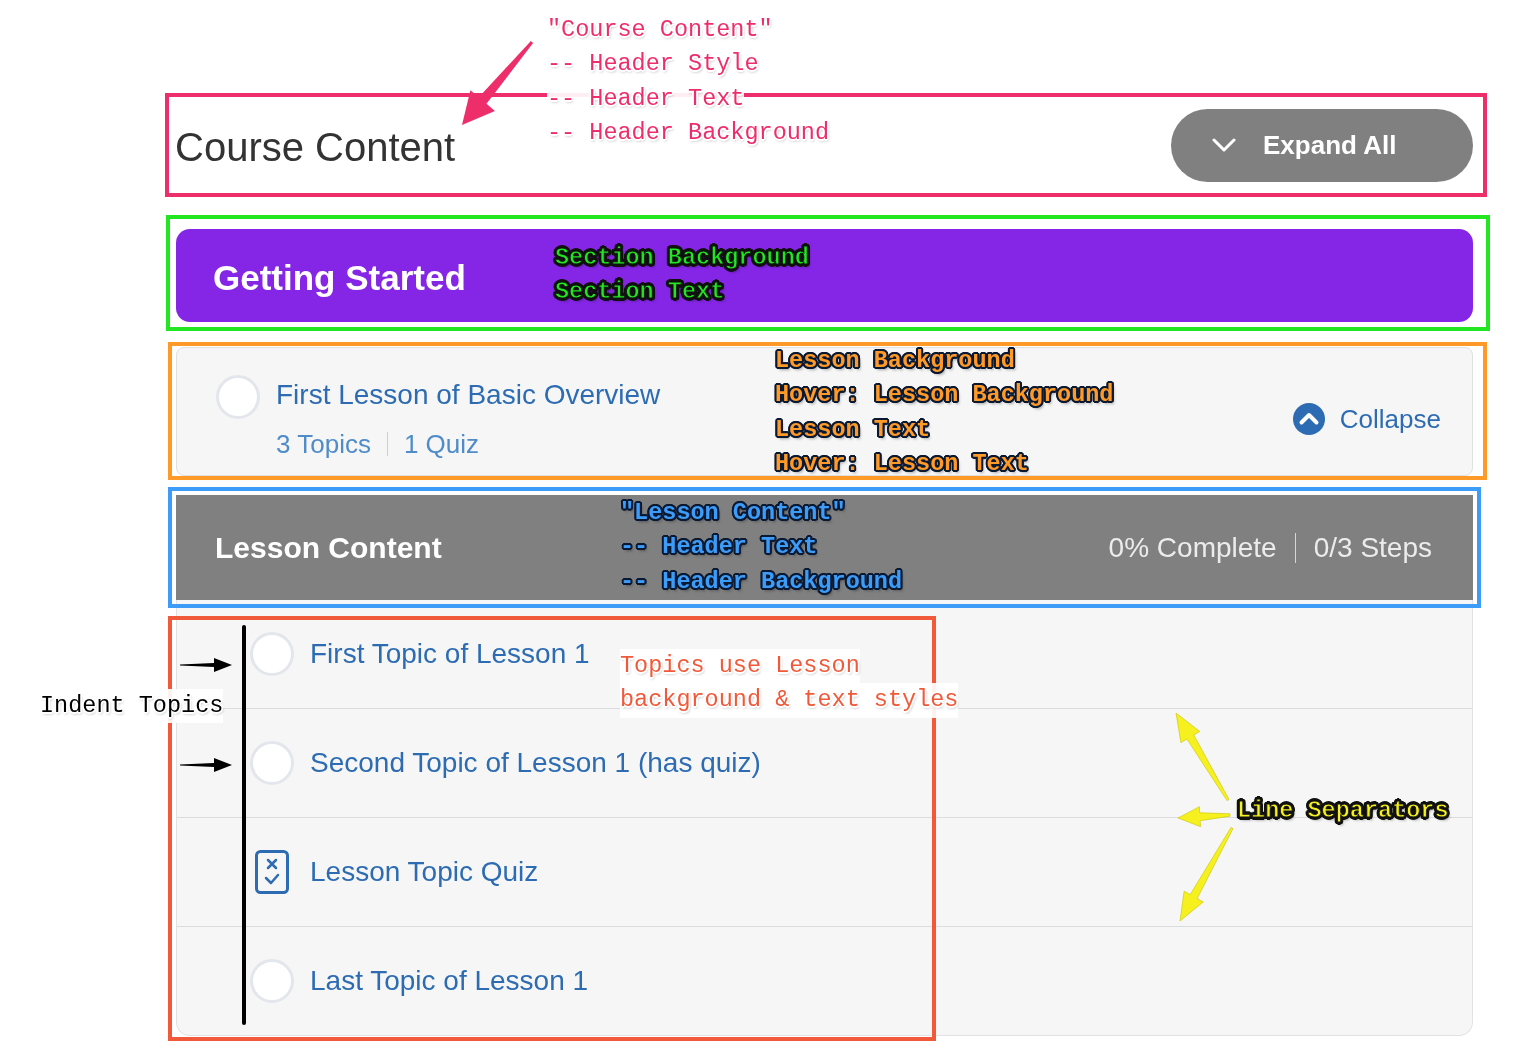 Image resolution: width=1536 pixels, height=1054 pixels. I want to click on course-title: Course Content, so click(315, 147).